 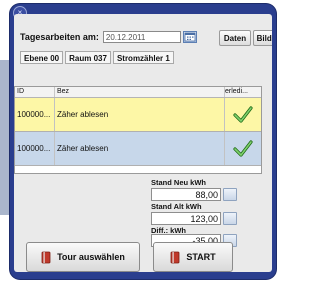 I want to click on breadcrumb-room: Raum 037, so click(x=88, y=57).